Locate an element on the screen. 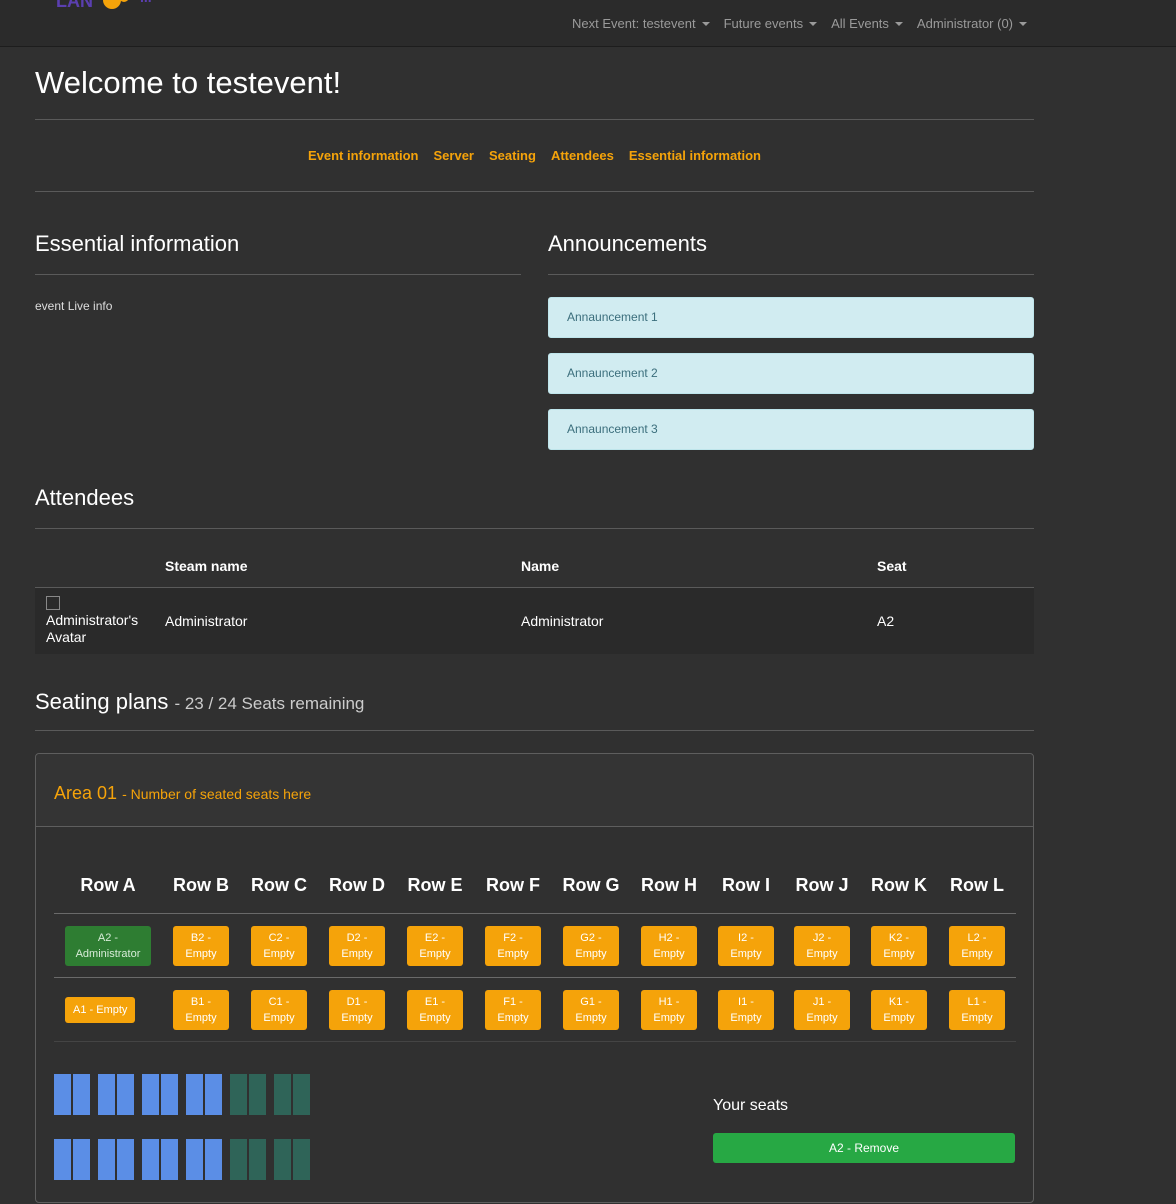  seat-cell: I2 - Empty is located at coordinates (746, 945).